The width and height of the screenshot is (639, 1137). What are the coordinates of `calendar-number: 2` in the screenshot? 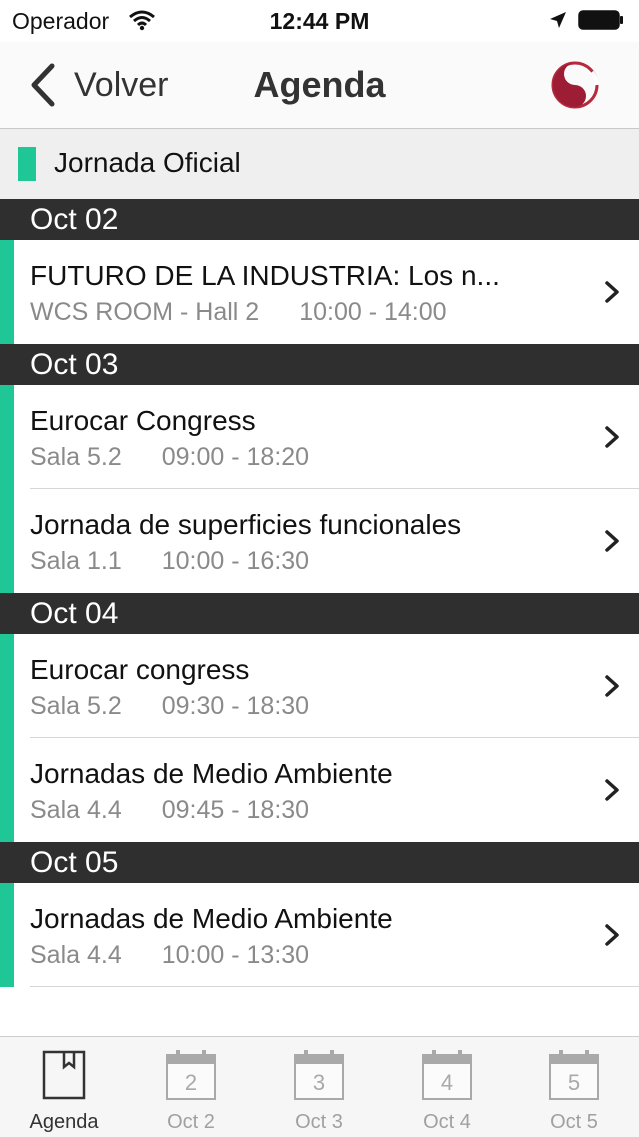 It's located at (191, 1082).